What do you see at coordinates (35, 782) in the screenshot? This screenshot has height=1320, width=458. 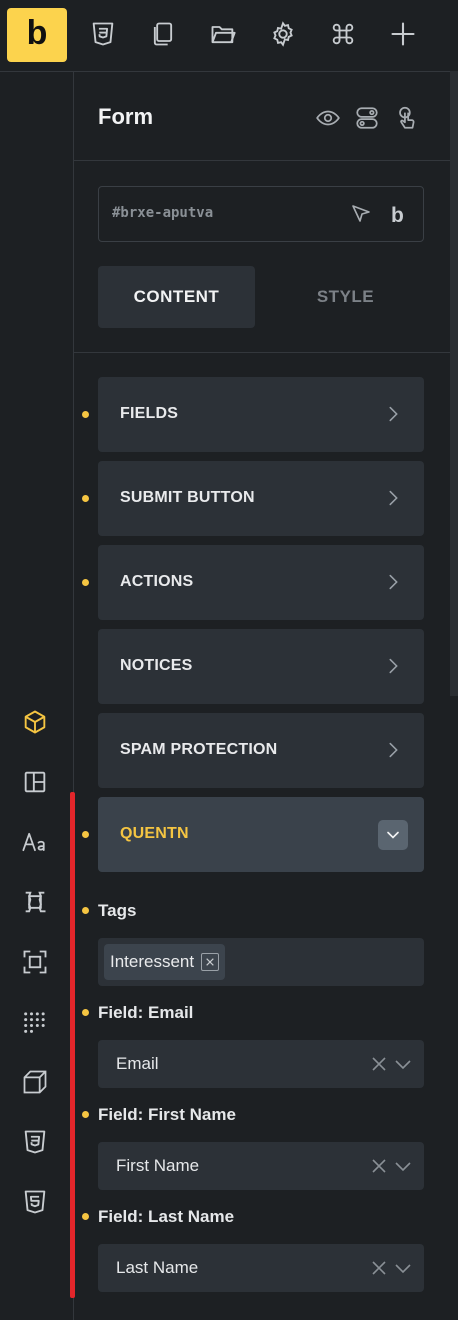 I see `layout-icon` at bounding box center [35, 782].